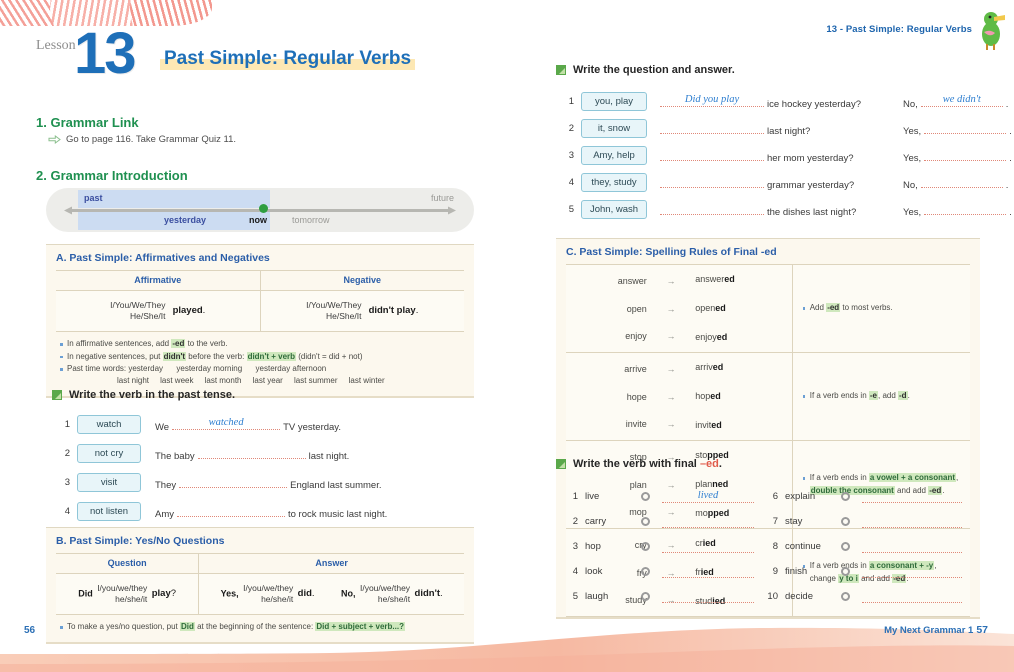 The width and height of the screenshot is (1014, 672). I want to click on exercise-3-row: 7 stay, so click(872, 521).